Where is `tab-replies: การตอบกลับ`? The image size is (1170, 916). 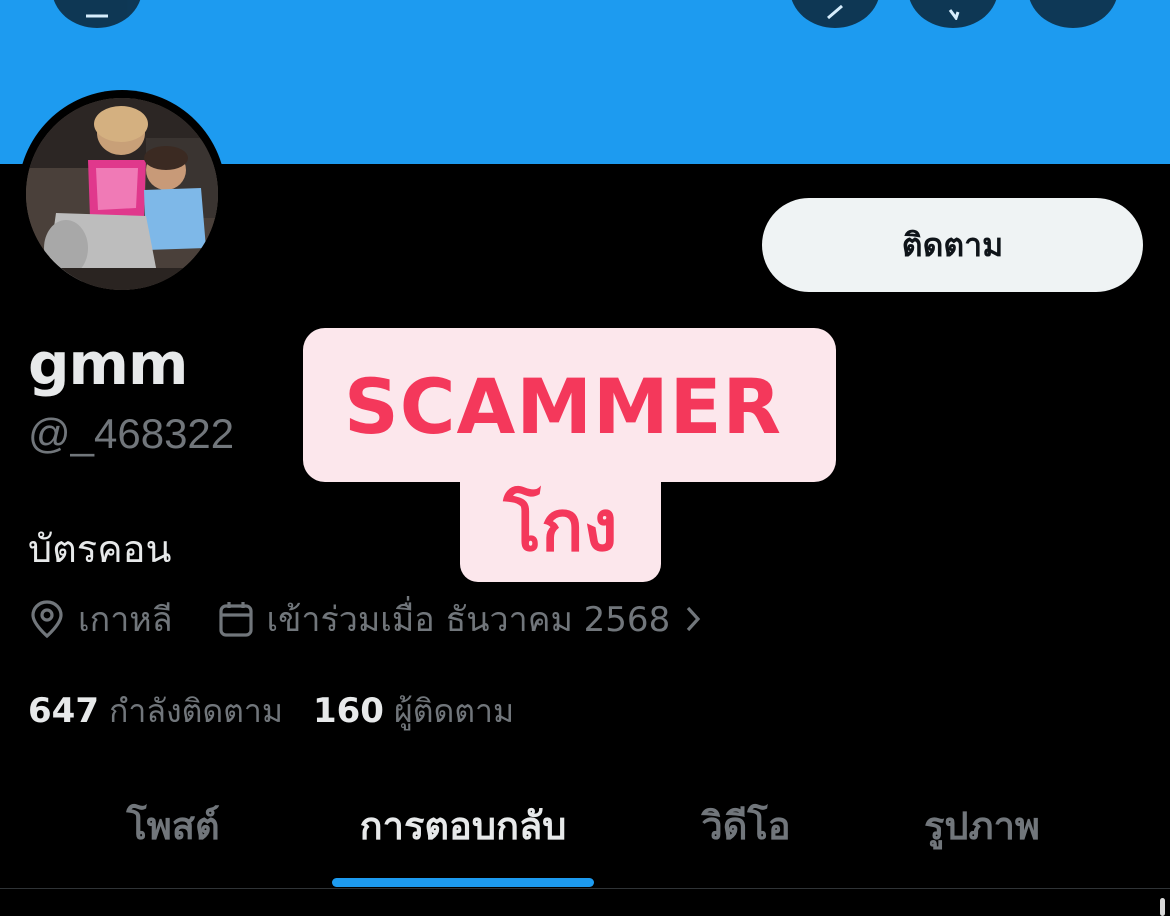
tab-replies: การตอบกลับ is located at coordinates (463, 825).